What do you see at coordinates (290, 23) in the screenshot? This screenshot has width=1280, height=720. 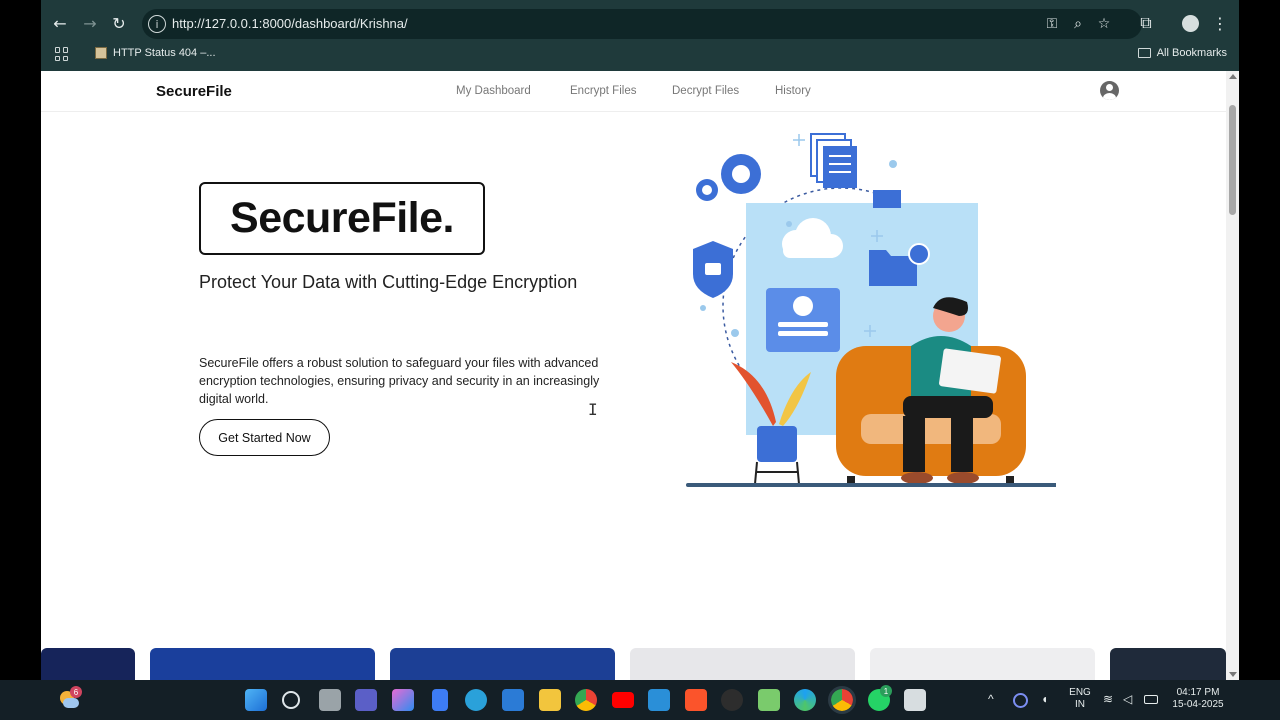 I see `url-text: http://127.0.0.1:8000/dashboard/Krishna/` at bounding box center [290, 23].